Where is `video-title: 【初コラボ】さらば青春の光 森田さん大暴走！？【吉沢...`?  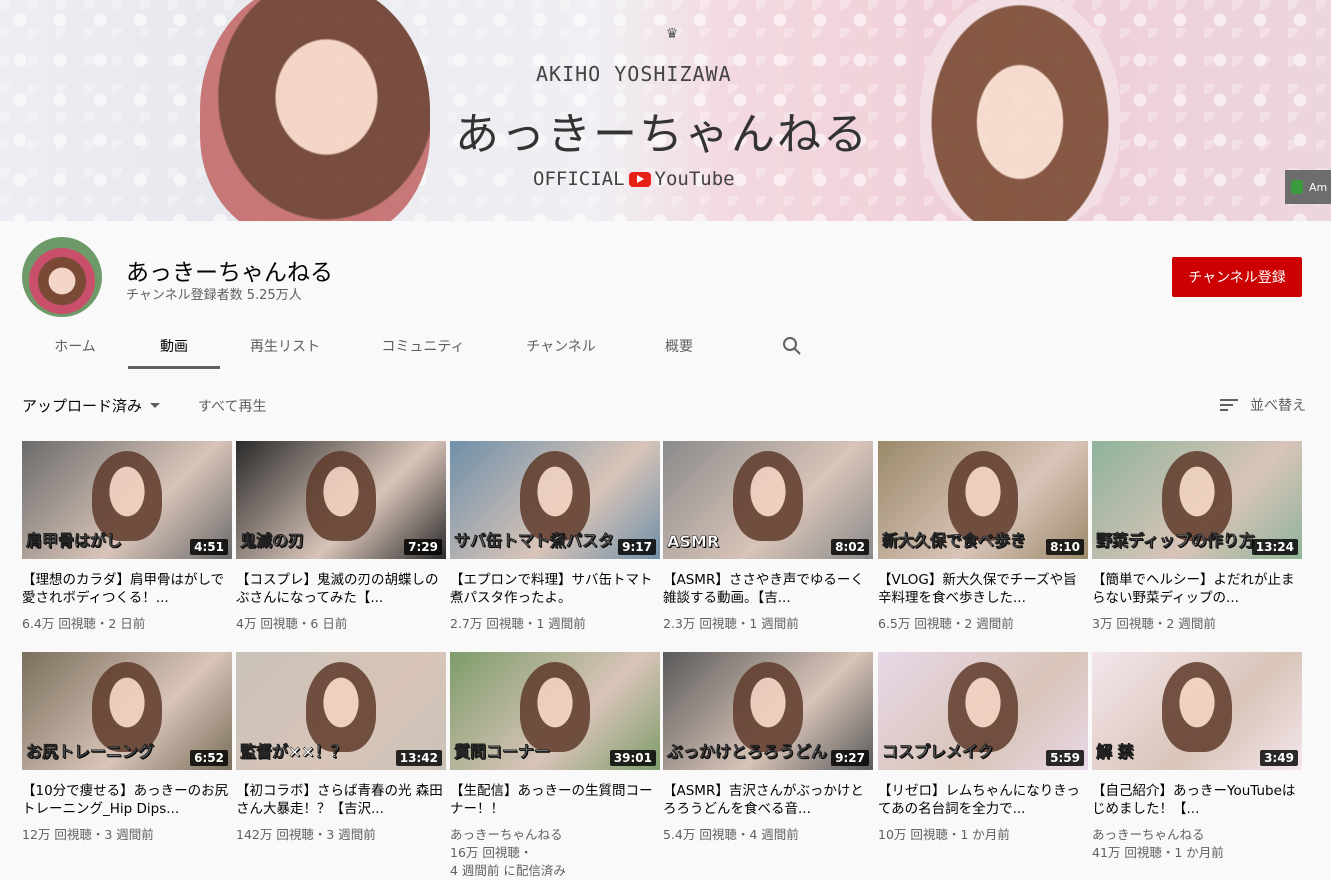
video-title: 【初コラボ】さらば青春の光 森田さん大暴走！？【吉沢... is located at coordinates (341, 800).